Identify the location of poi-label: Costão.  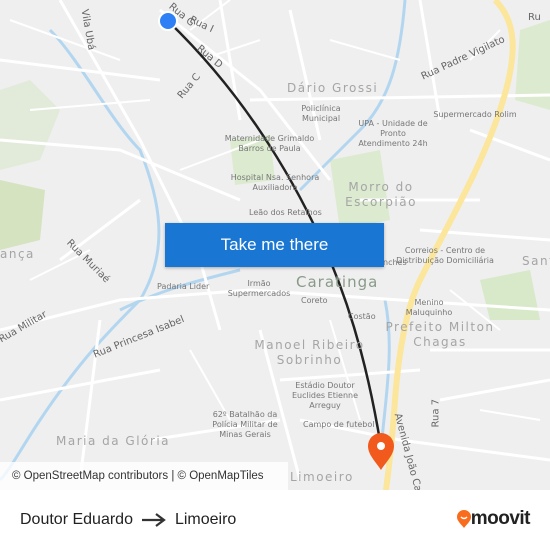
(362, 316).